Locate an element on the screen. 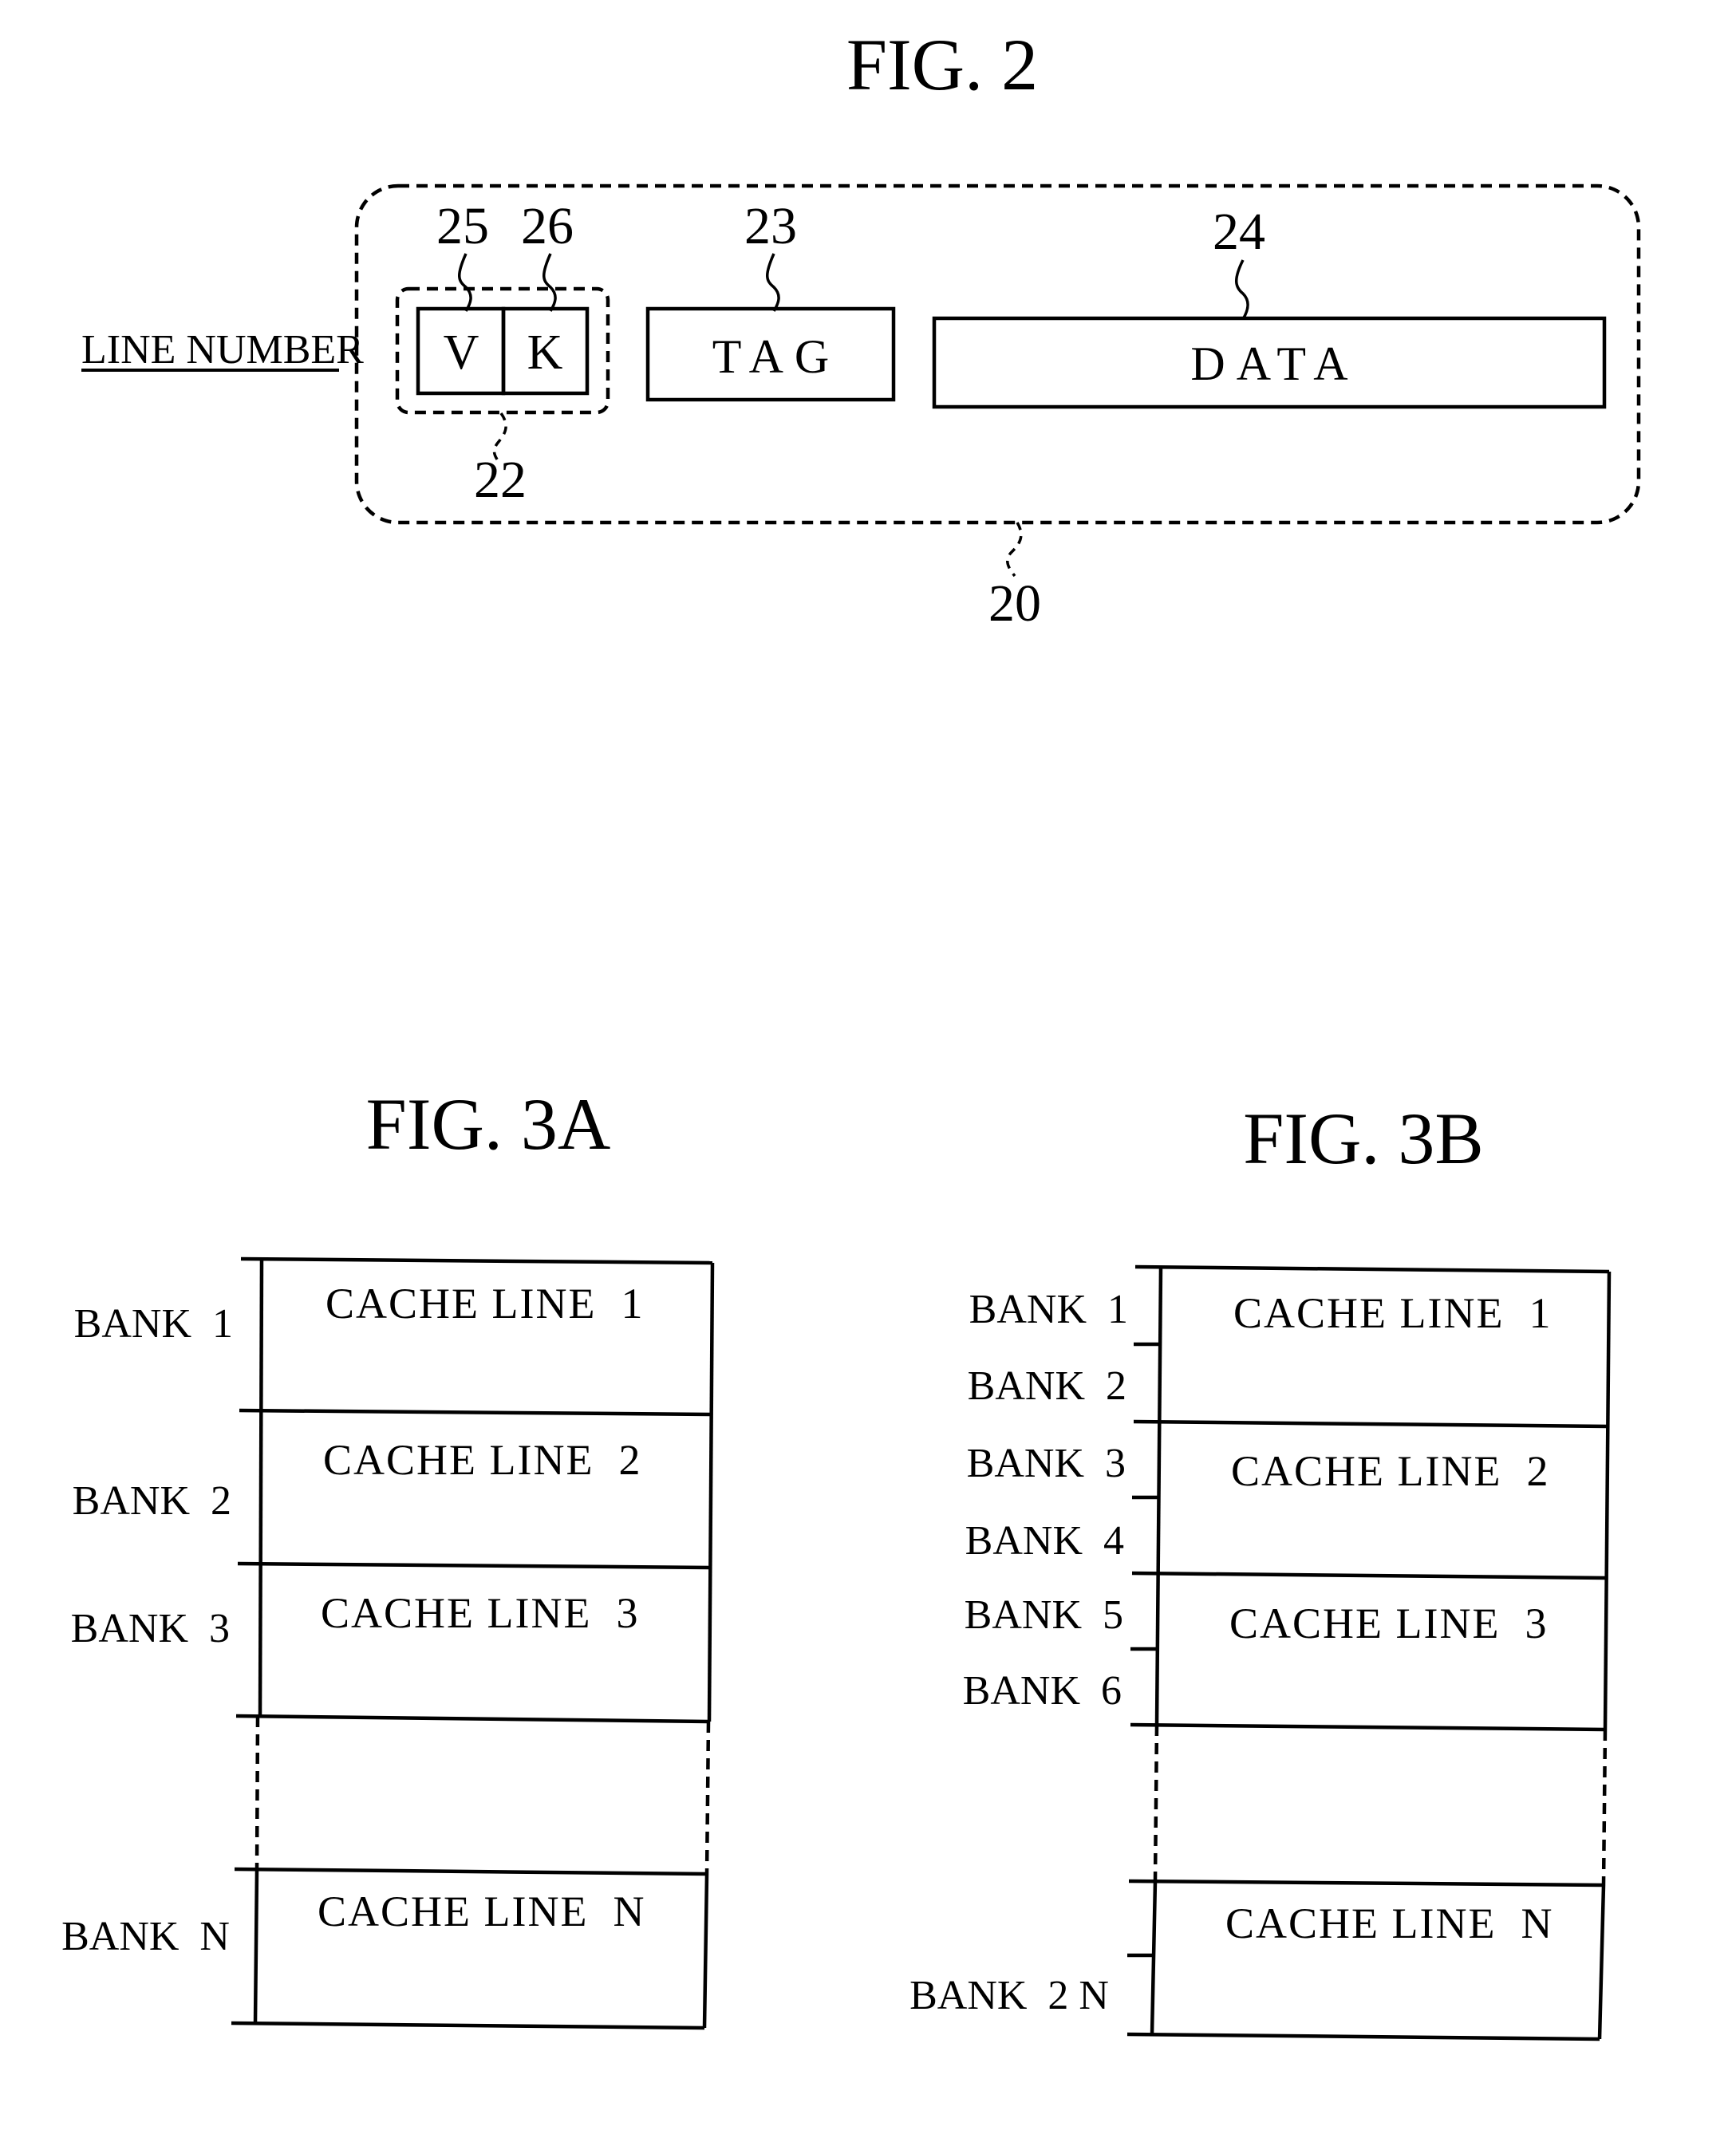 The image size is (1736, 2134). fig3a-bank-label: BANK N is located at coordinates (145, 1936).